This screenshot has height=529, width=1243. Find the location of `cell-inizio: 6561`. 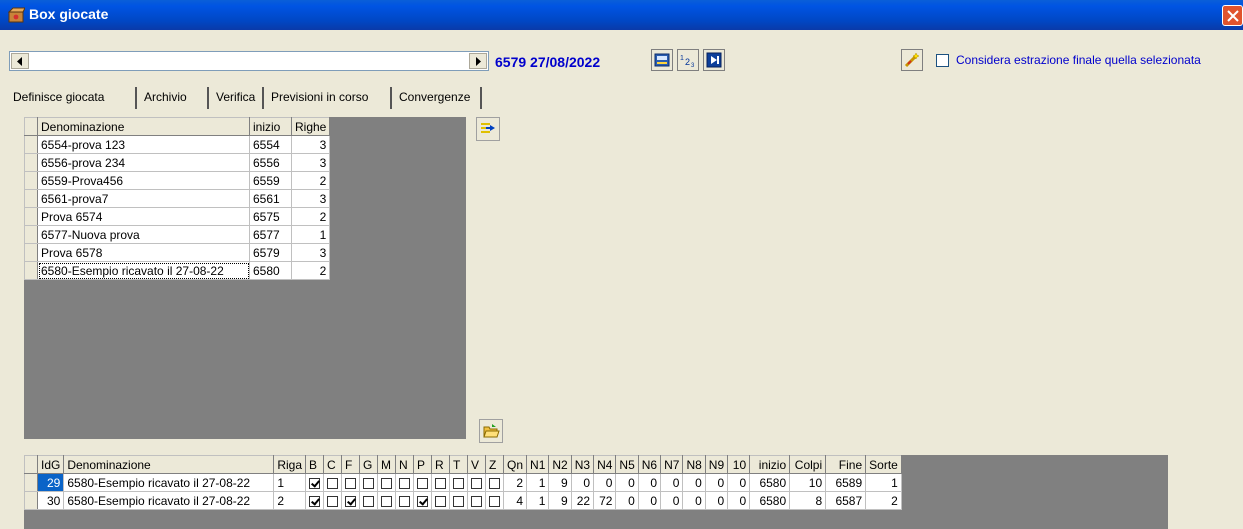

cell-inizio: 6561 is located at coordinates (270, 198).